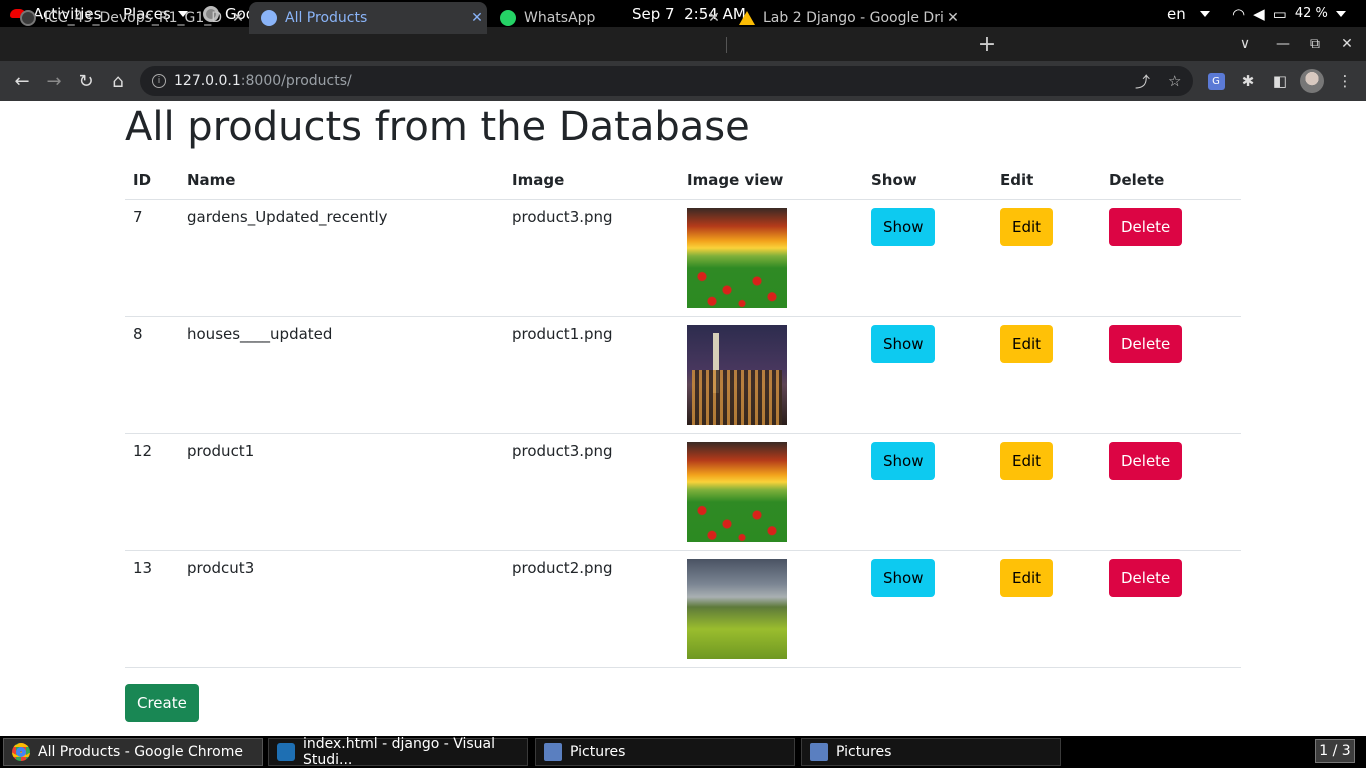 This screenshot has height=768, width=1366. What do you see at coordinates (118, 81) in the screenshot?
I see `home-icon: ⌂` at bounding box center [118, 81].